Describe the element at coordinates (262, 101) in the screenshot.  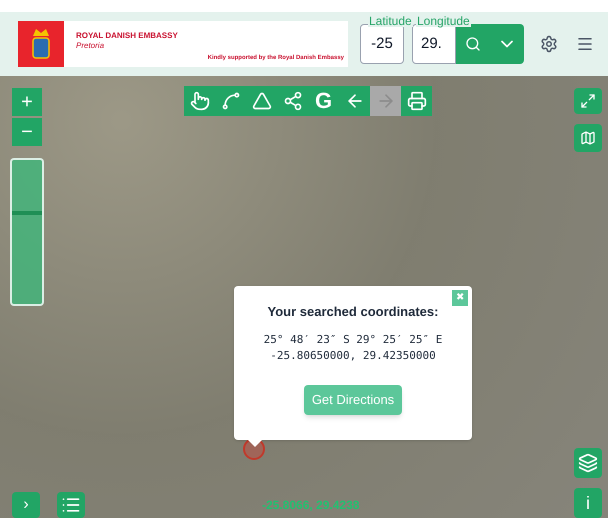
I see `measure-area-icon` at that location.